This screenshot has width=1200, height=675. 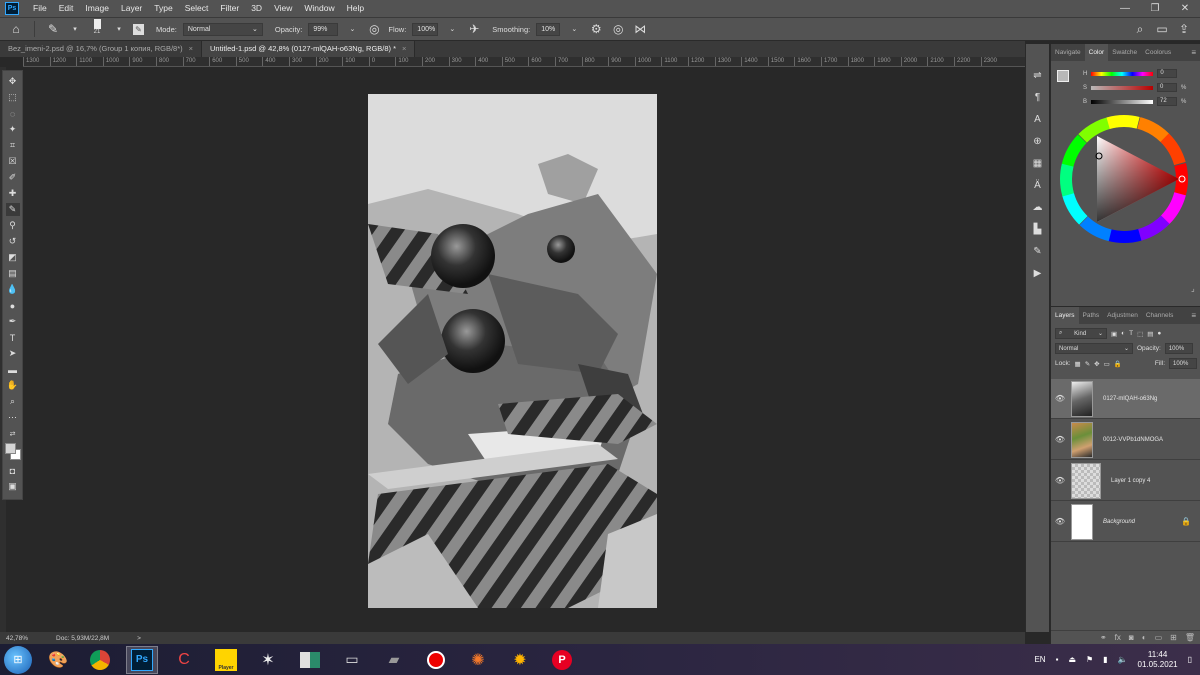 What do you see at coordinates (53, 29) in the screenshot?
I see `brush-tool-preset-icon: ✎` at bounding box center [53, 29].